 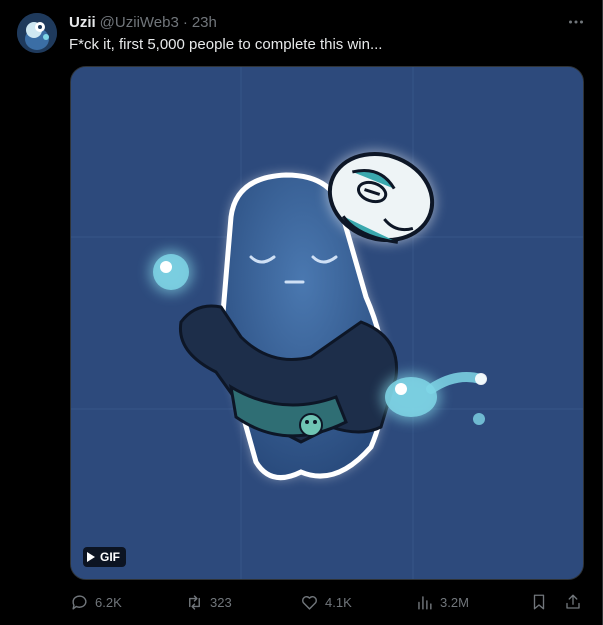 What do you see at coordinates (91, 557) in the screenshot?
I see `play-icon` at bounding box center [91, 557].